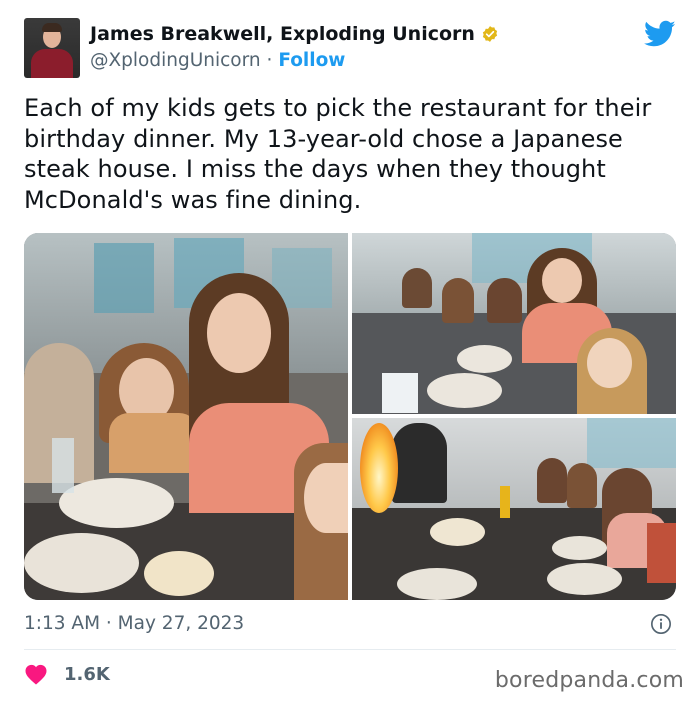 The height and width of the screenshot is (703, 700). Describe the element at coordinates (87, 674) in the screenshot. I see `like-count: 1.6K` at that location.